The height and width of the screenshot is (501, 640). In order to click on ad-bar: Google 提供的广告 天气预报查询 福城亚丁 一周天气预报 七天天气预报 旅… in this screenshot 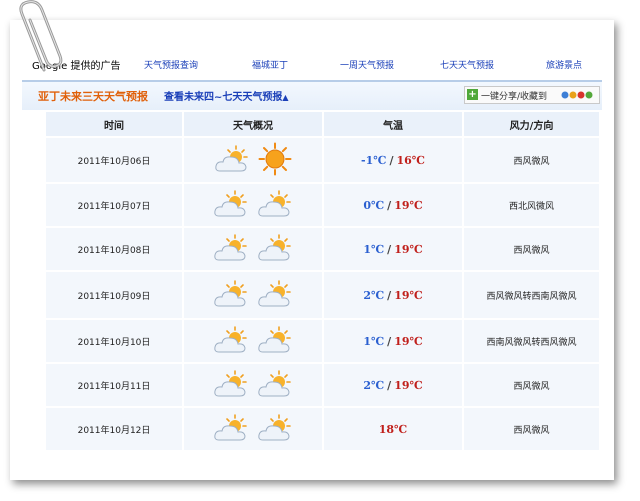, I will do `click(312, 64)`.